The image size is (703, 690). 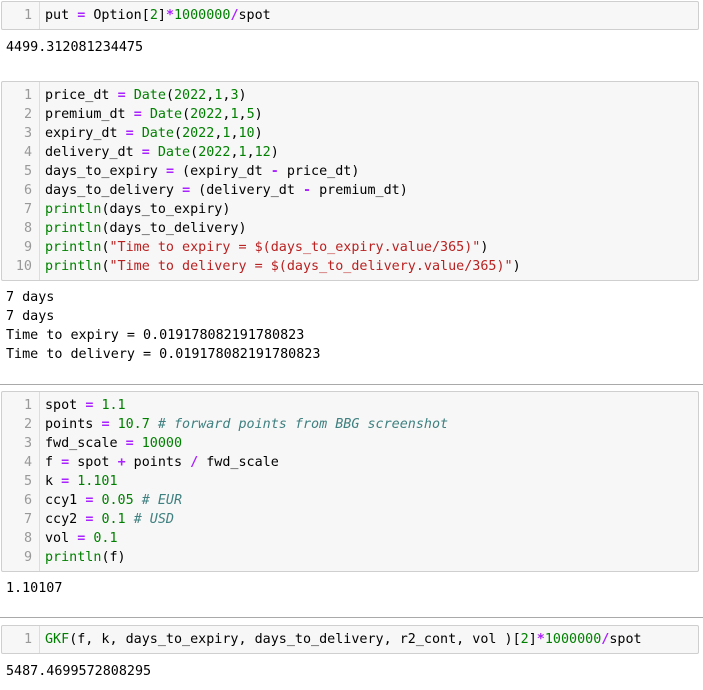 I want to click on code-input: 1 put = Option[2]*1000000/spot, so click(x=350, y=15).